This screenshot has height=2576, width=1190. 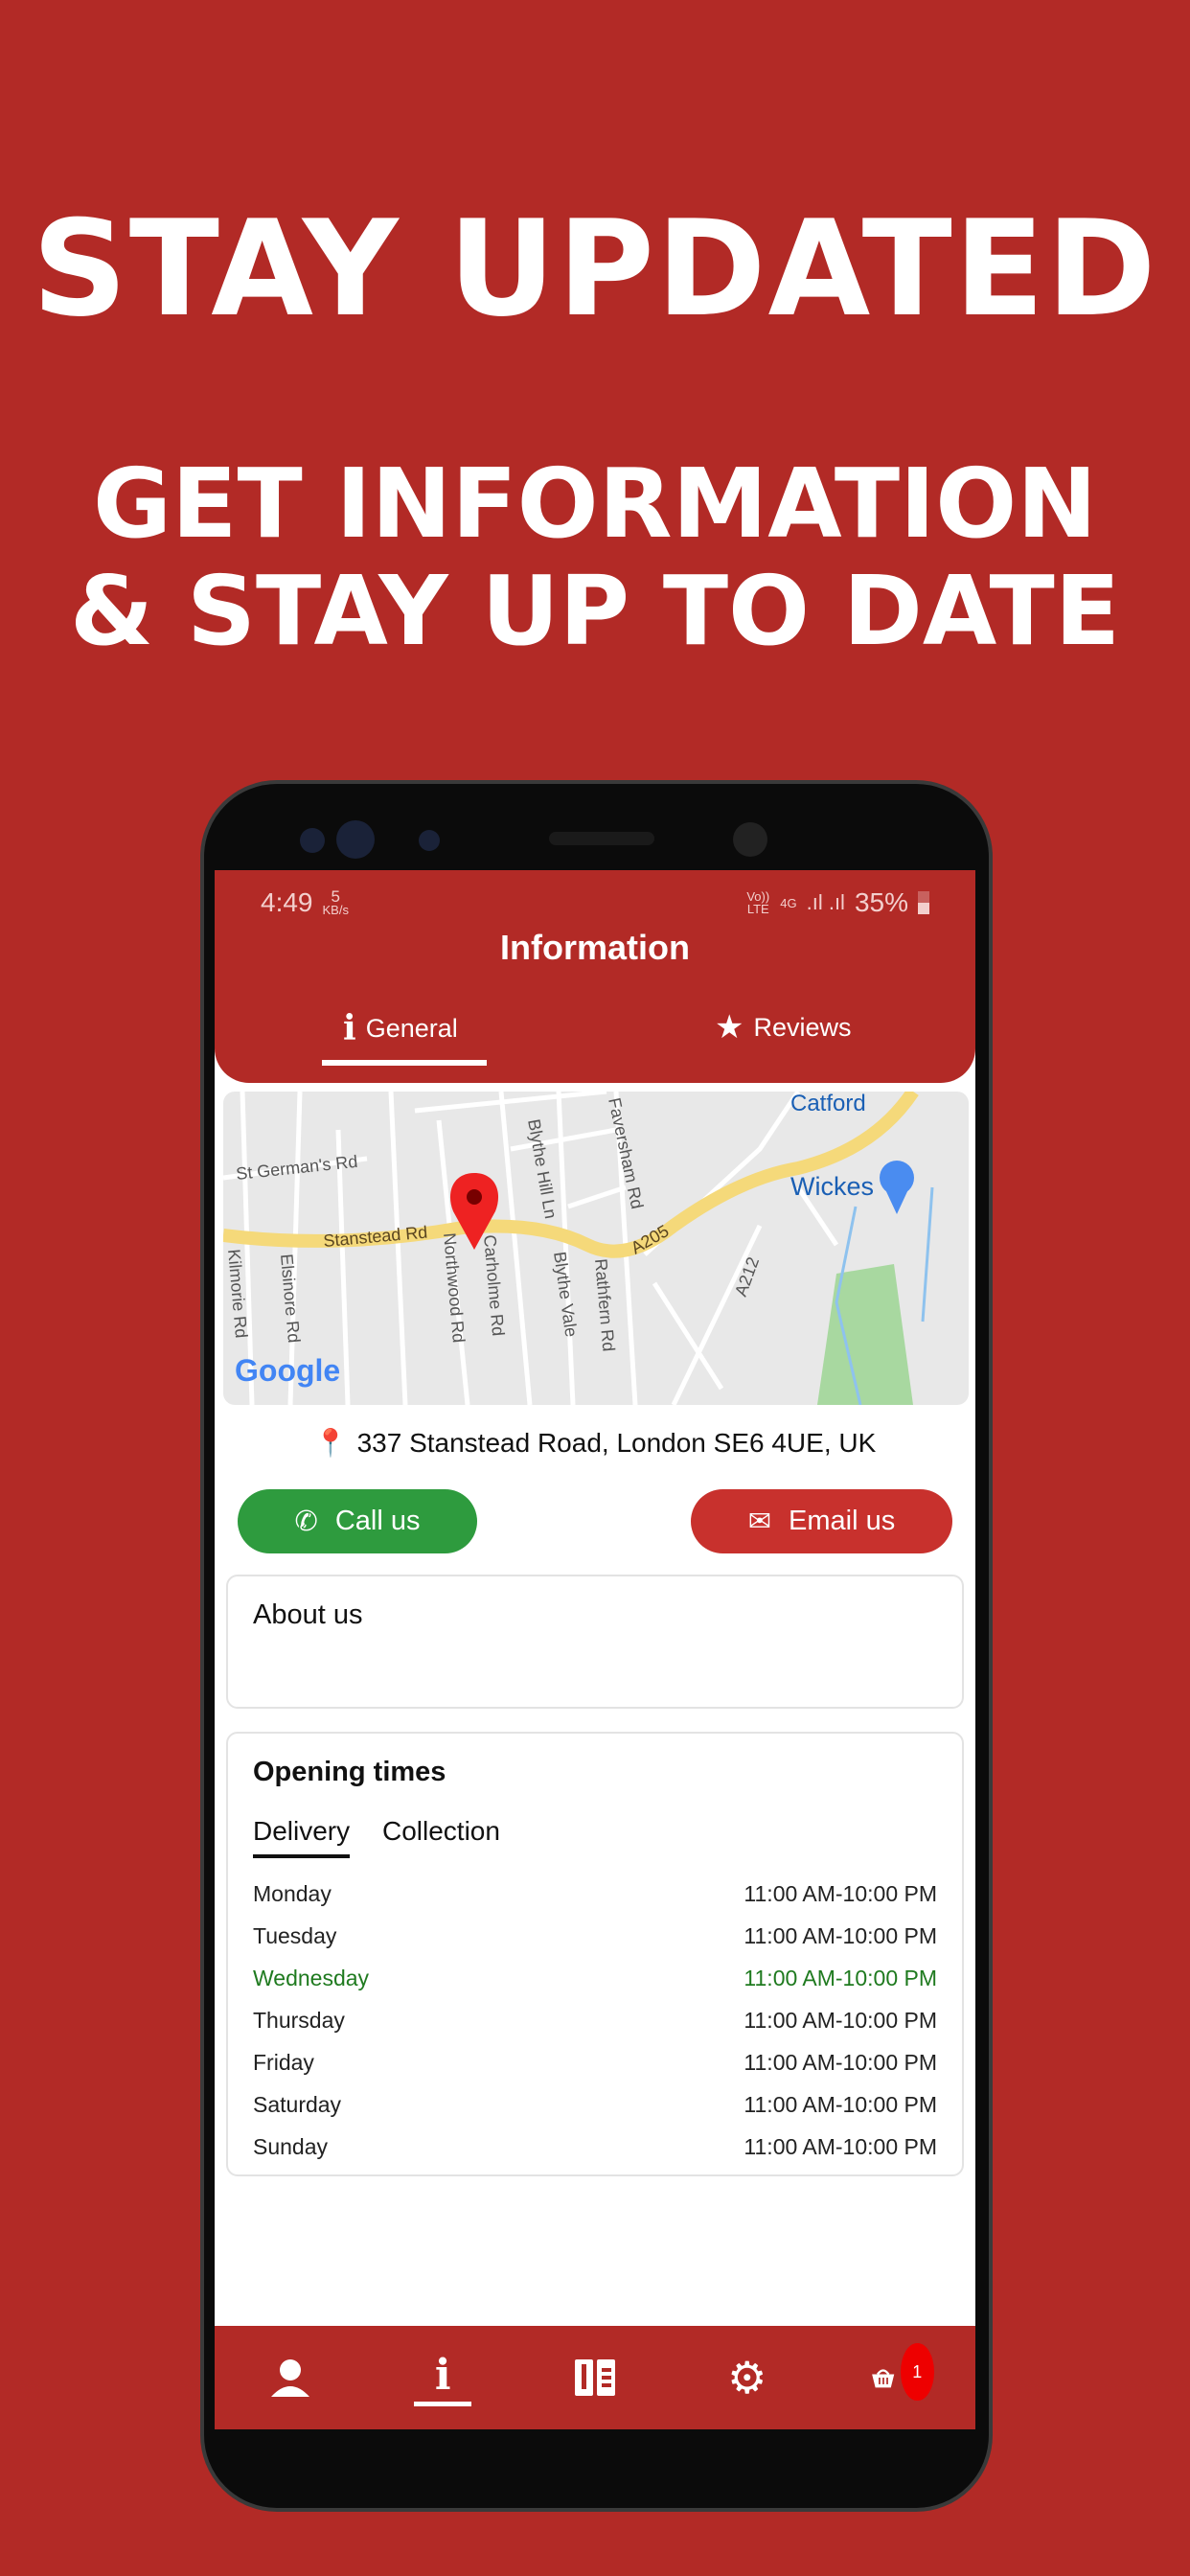 I want to click on call-us-button: ✆ Call us, so click(x=358, y=1521).